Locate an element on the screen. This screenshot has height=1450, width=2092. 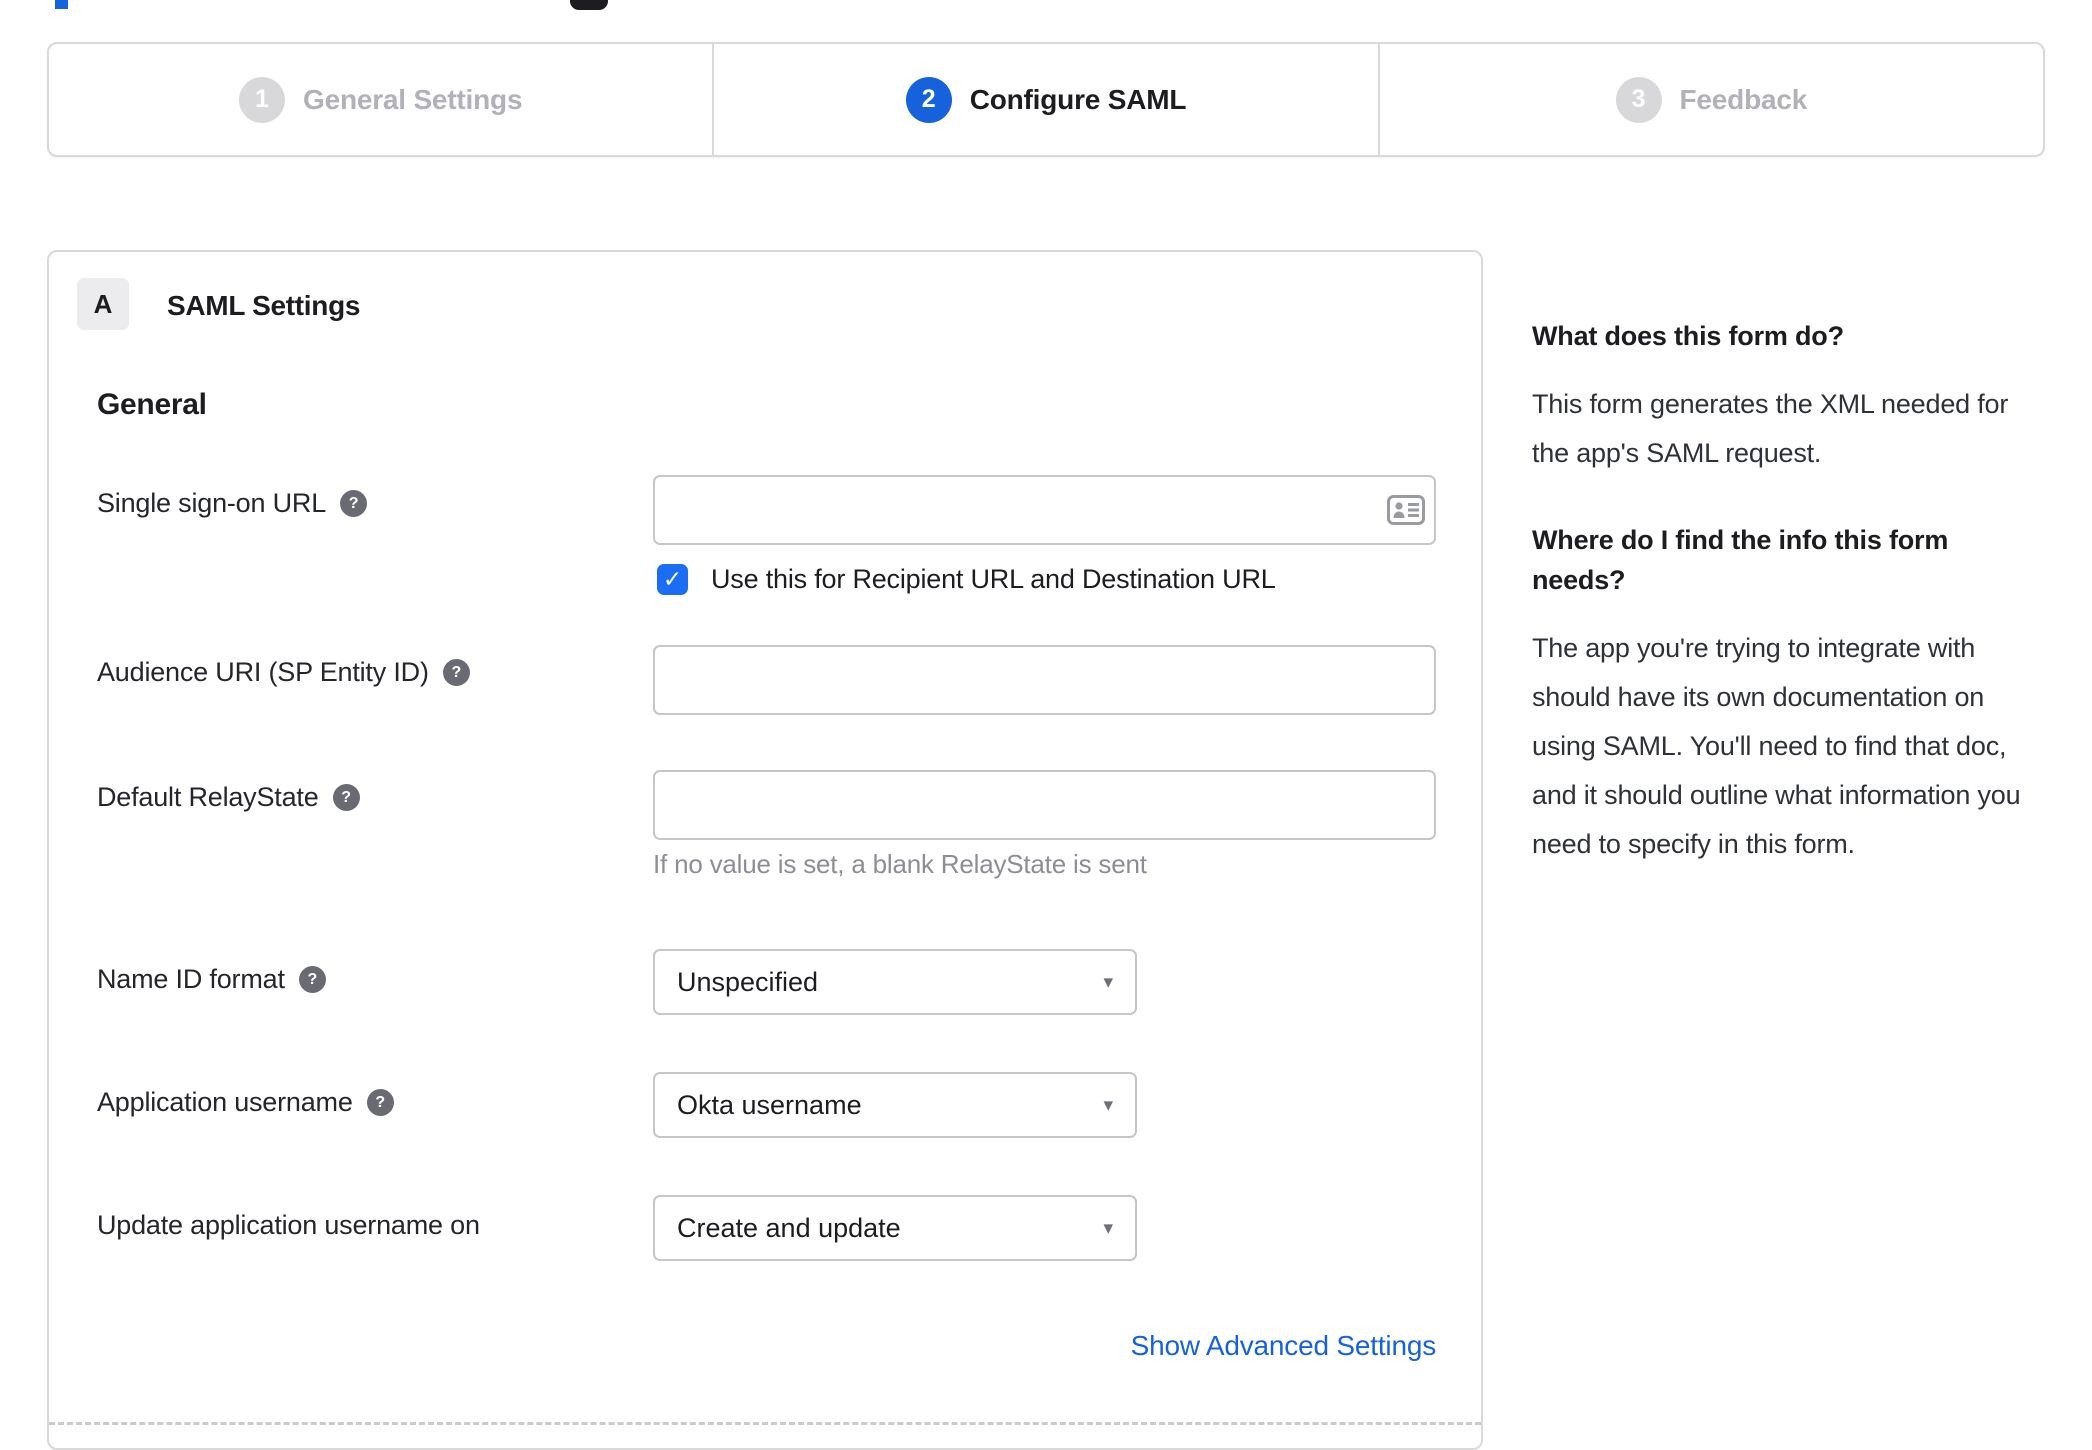
name-id-format-value: Unspecified is located at coordinates (748, 981).